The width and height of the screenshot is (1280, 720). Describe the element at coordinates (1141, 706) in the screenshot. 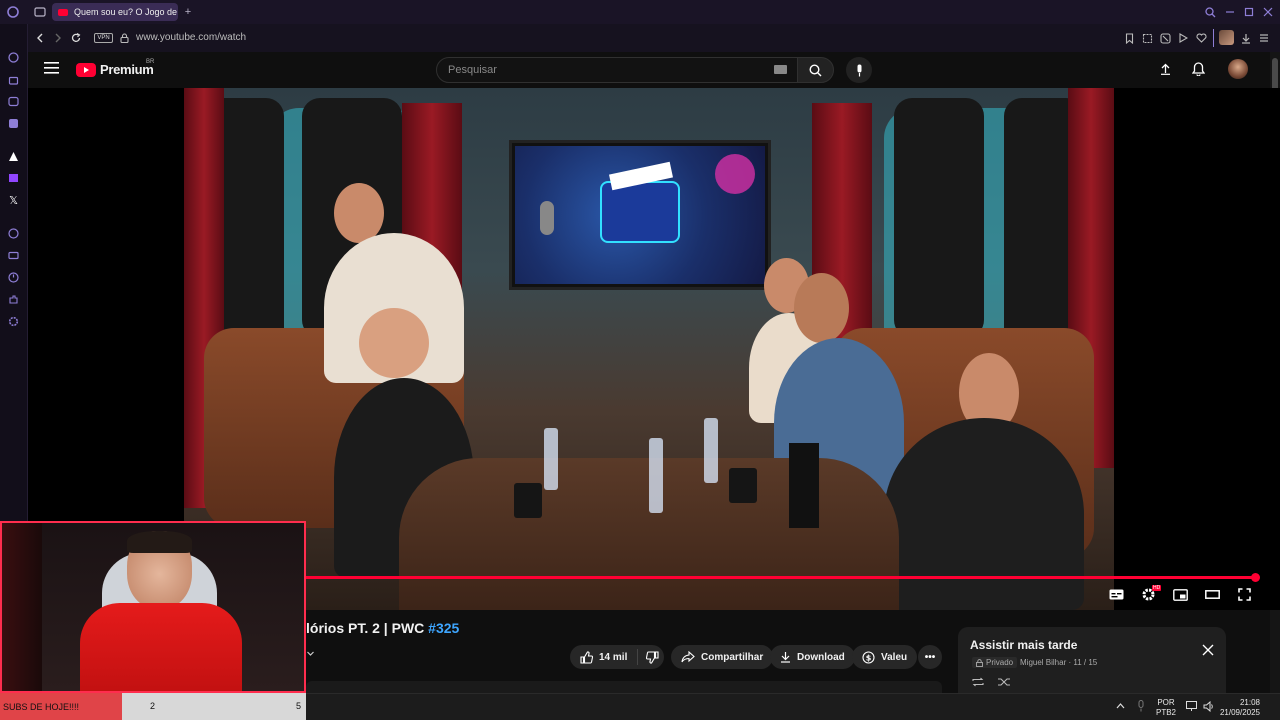

I see `tray-microphone-icon` at that location.